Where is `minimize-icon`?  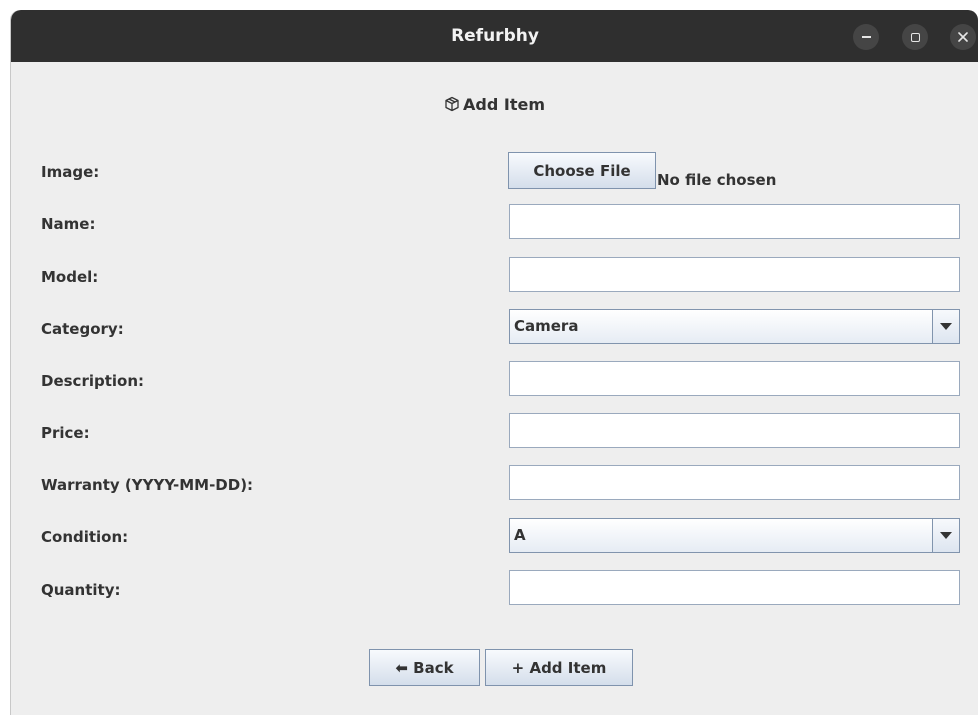 minimize-icon is located at coordinates (866, 37).